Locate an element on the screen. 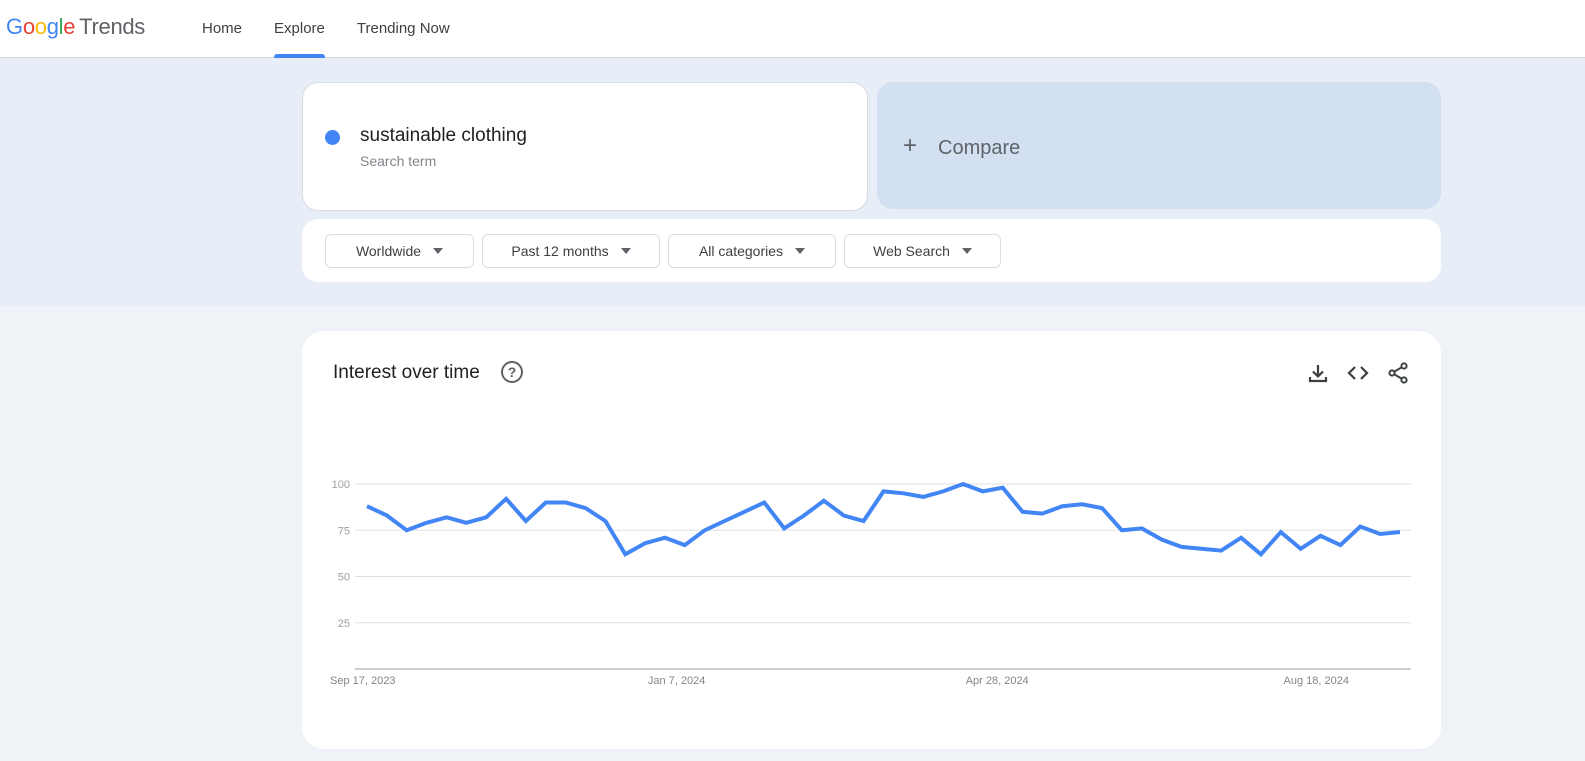  nav-home-label: Home is located at coordinates (222, 28).